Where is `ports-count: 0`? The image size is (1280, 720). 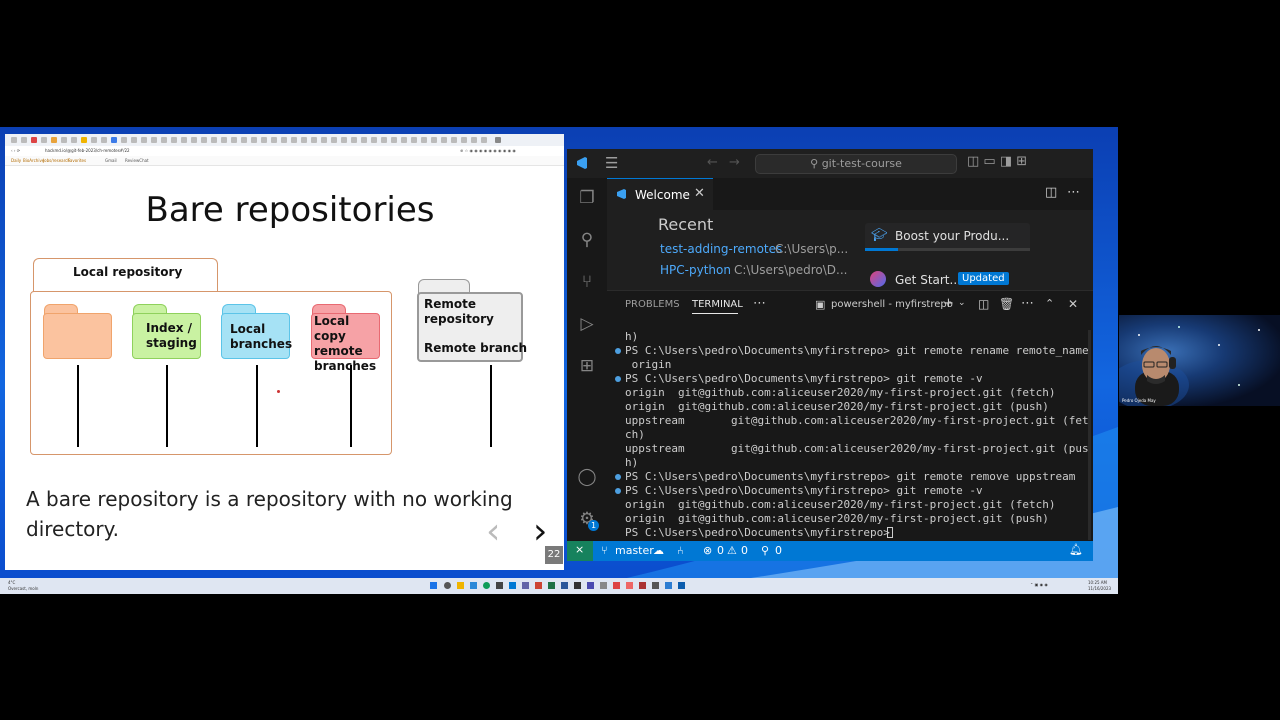
ports-count: 0 is located at coordinates (778, 550).